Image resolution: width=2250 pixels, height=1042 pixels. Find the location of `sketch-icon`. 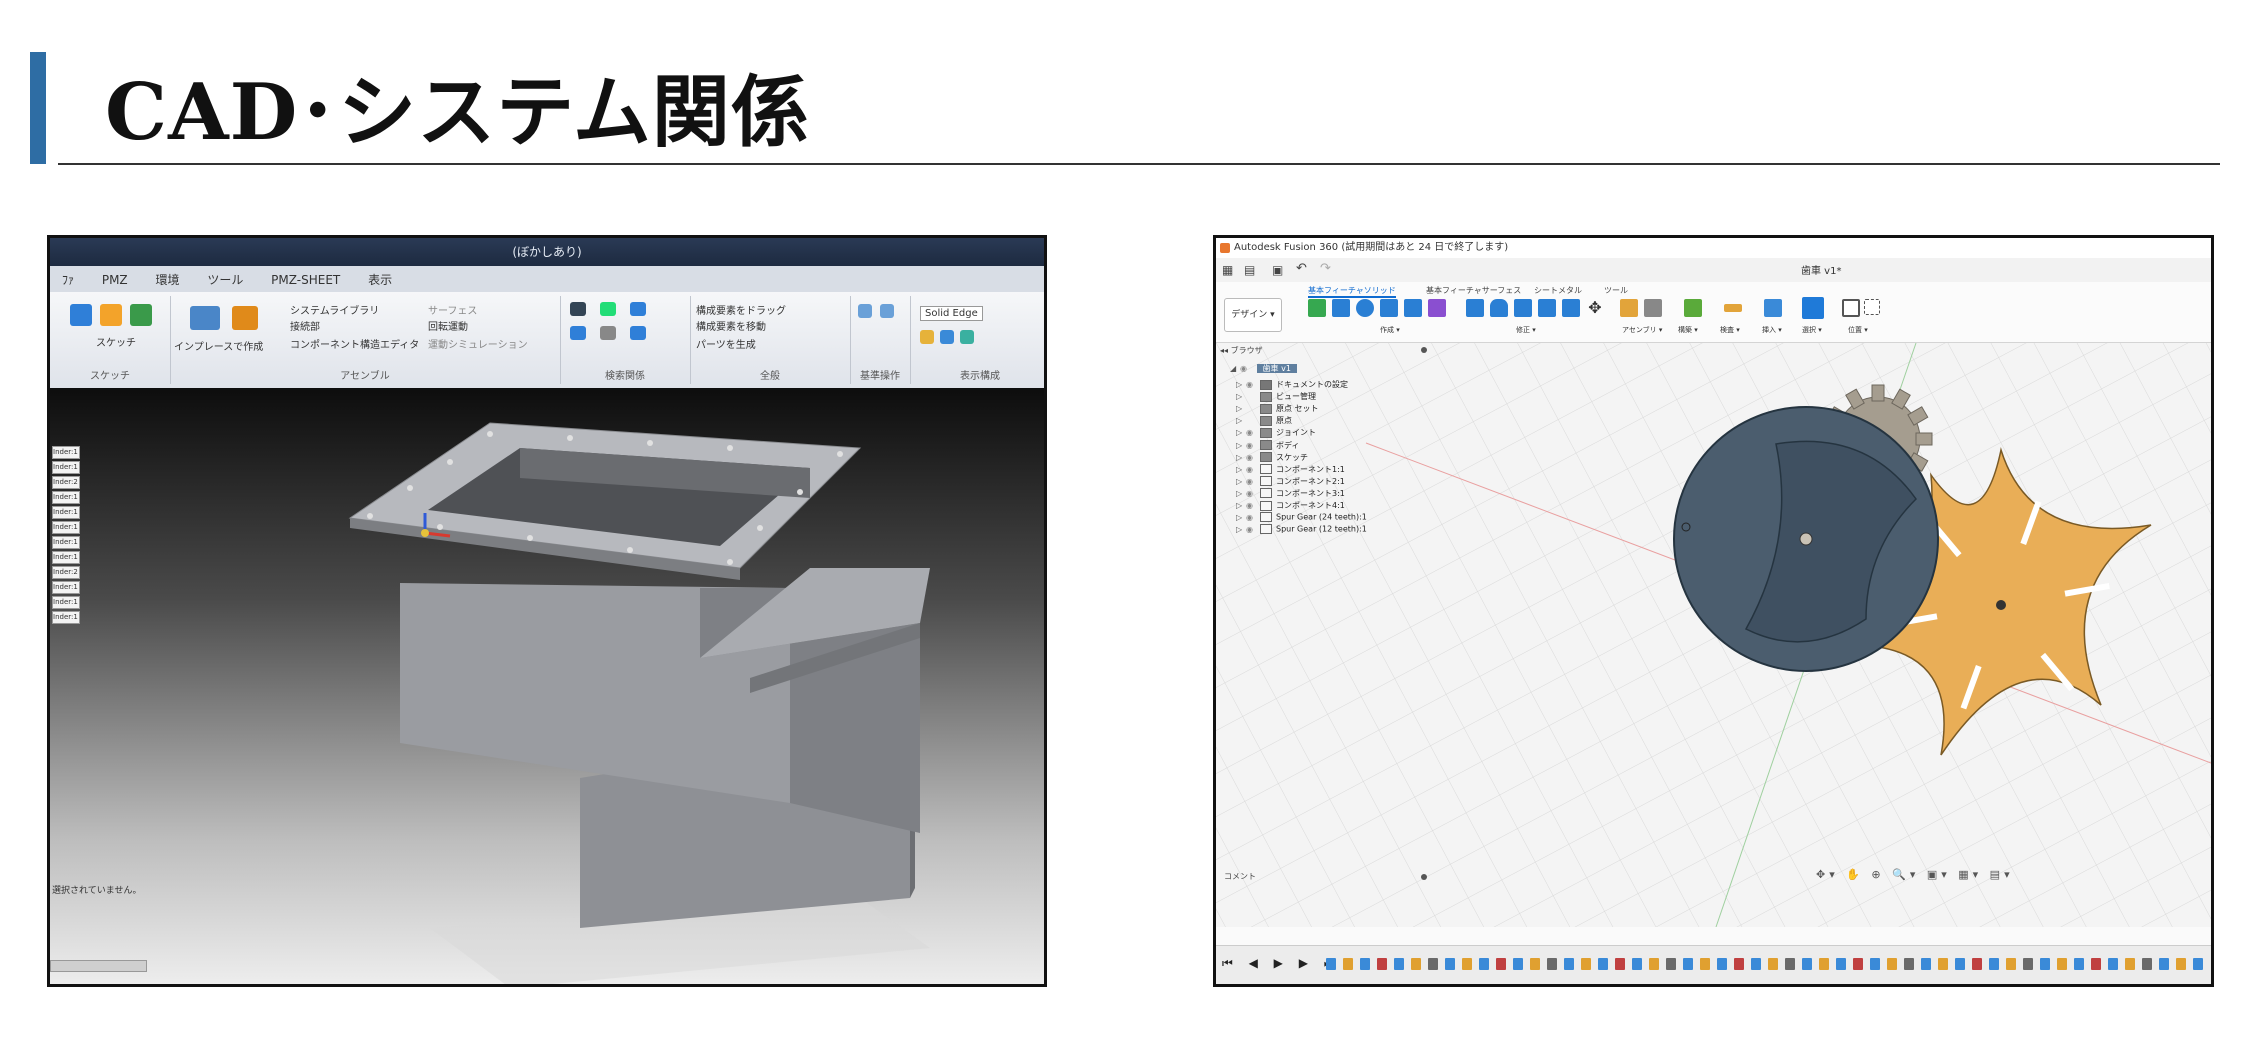

sketch-icon is located at coordinates (81, 315).